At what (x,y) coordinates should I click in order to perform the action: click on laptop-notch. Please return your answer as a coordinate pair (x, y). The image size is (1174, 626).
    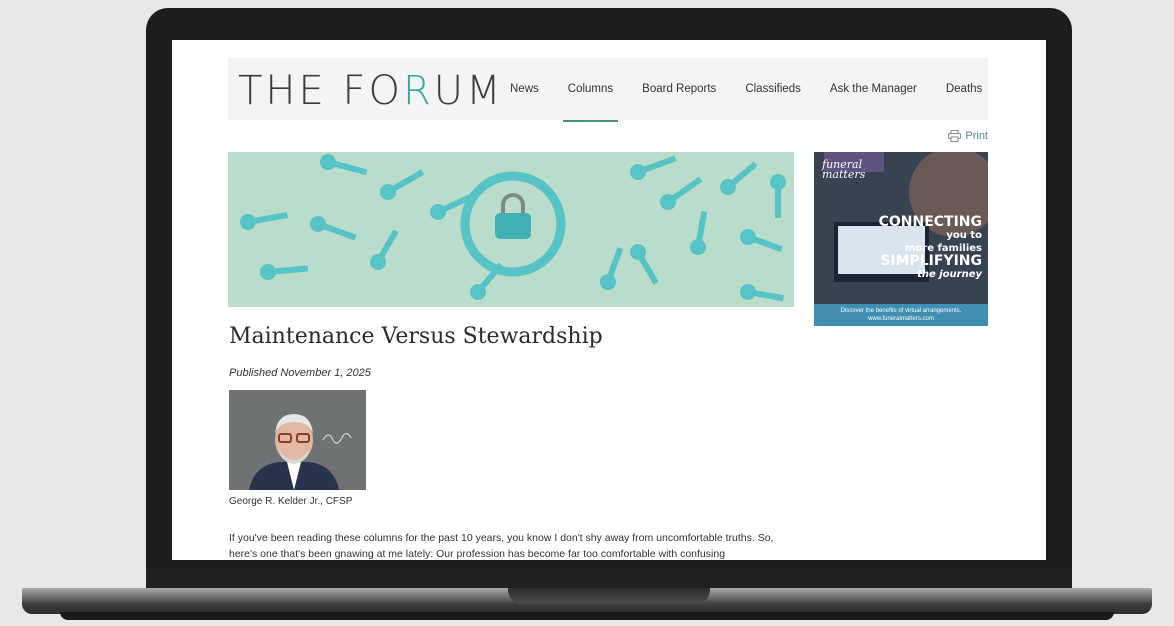
    Looking at the image, I should click on (609, 596).